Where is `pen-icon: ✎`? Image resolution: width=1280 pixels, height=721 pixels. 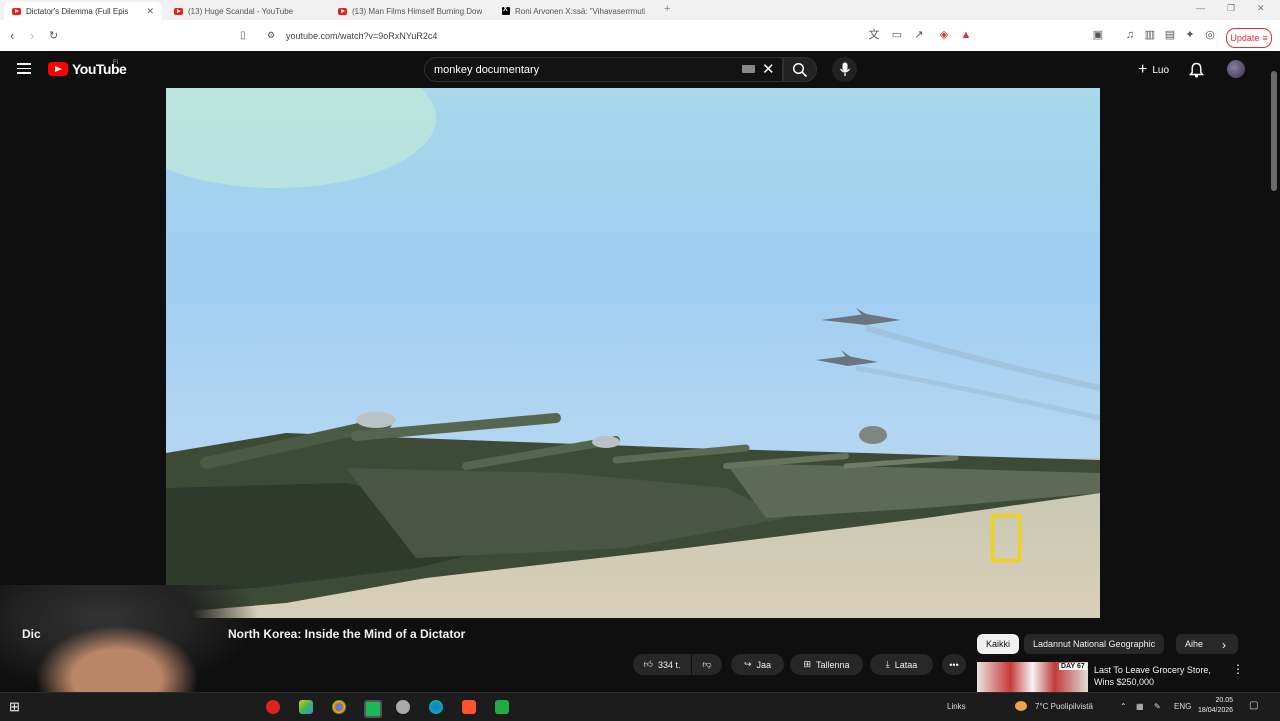 pen-icon: ✎ is located at coordinates (1157, 706).